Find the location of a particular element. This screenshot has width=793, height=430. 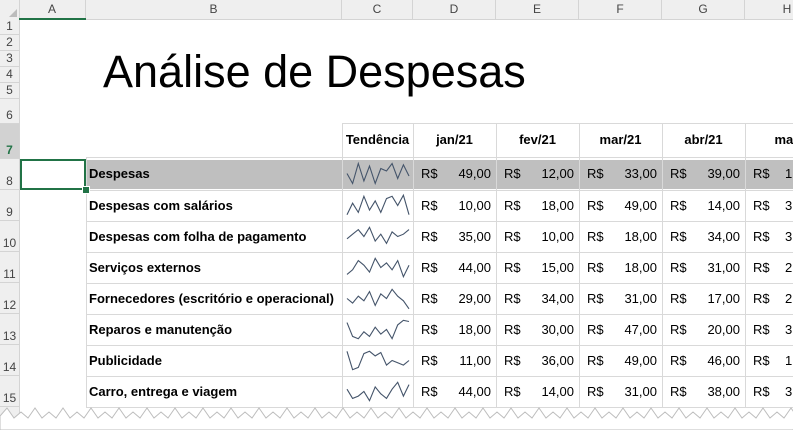

expense-value: 15,00 is located at coordinates (550, 267).